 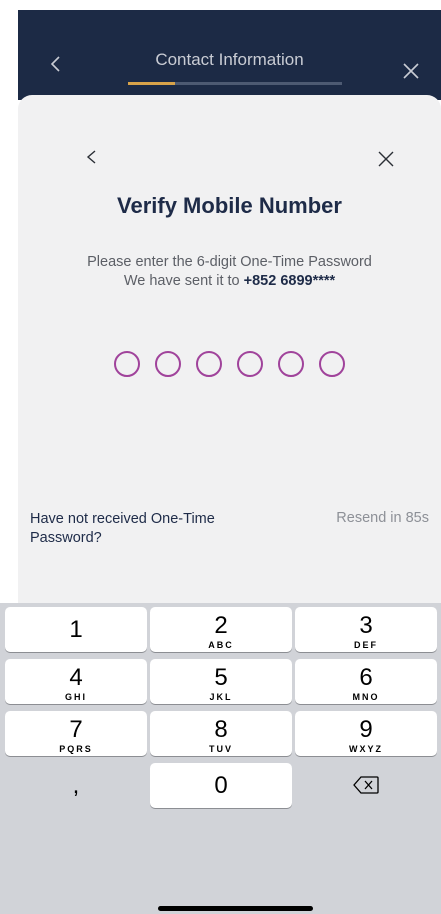 I want to click on key-5: 5 JKL, so click(x=221, y=681).